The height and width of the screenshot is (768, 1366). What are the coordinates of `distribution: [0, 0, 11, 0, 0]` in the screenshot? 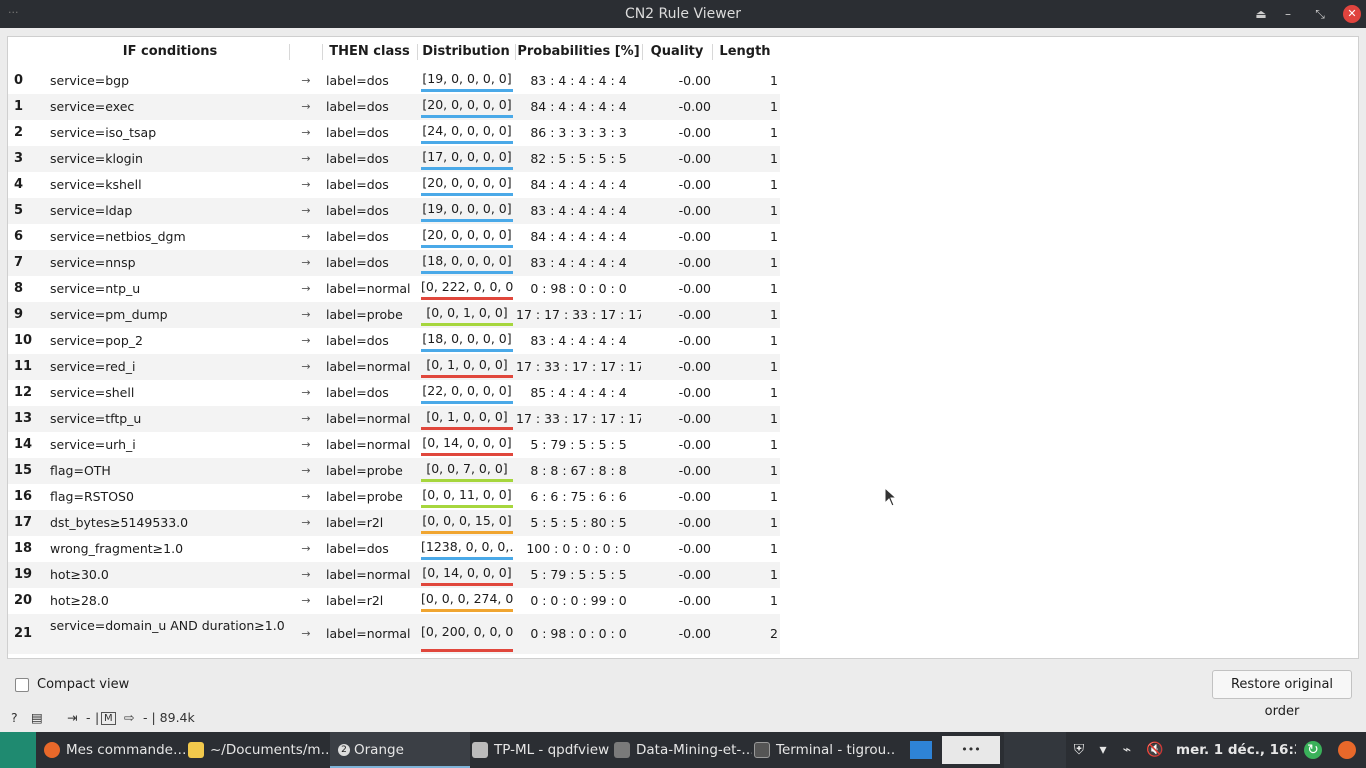 It's located at (467, 494).